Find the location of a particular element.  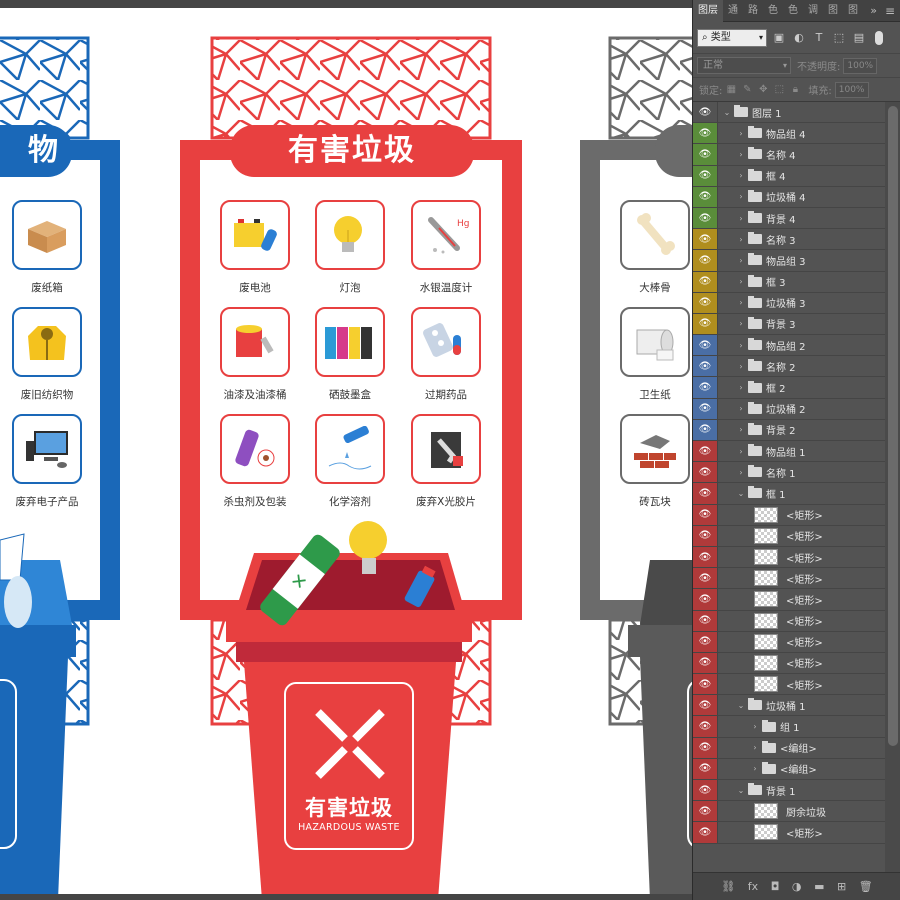

new-layer-icon: ⊞ is located at coordinates (841, 886).